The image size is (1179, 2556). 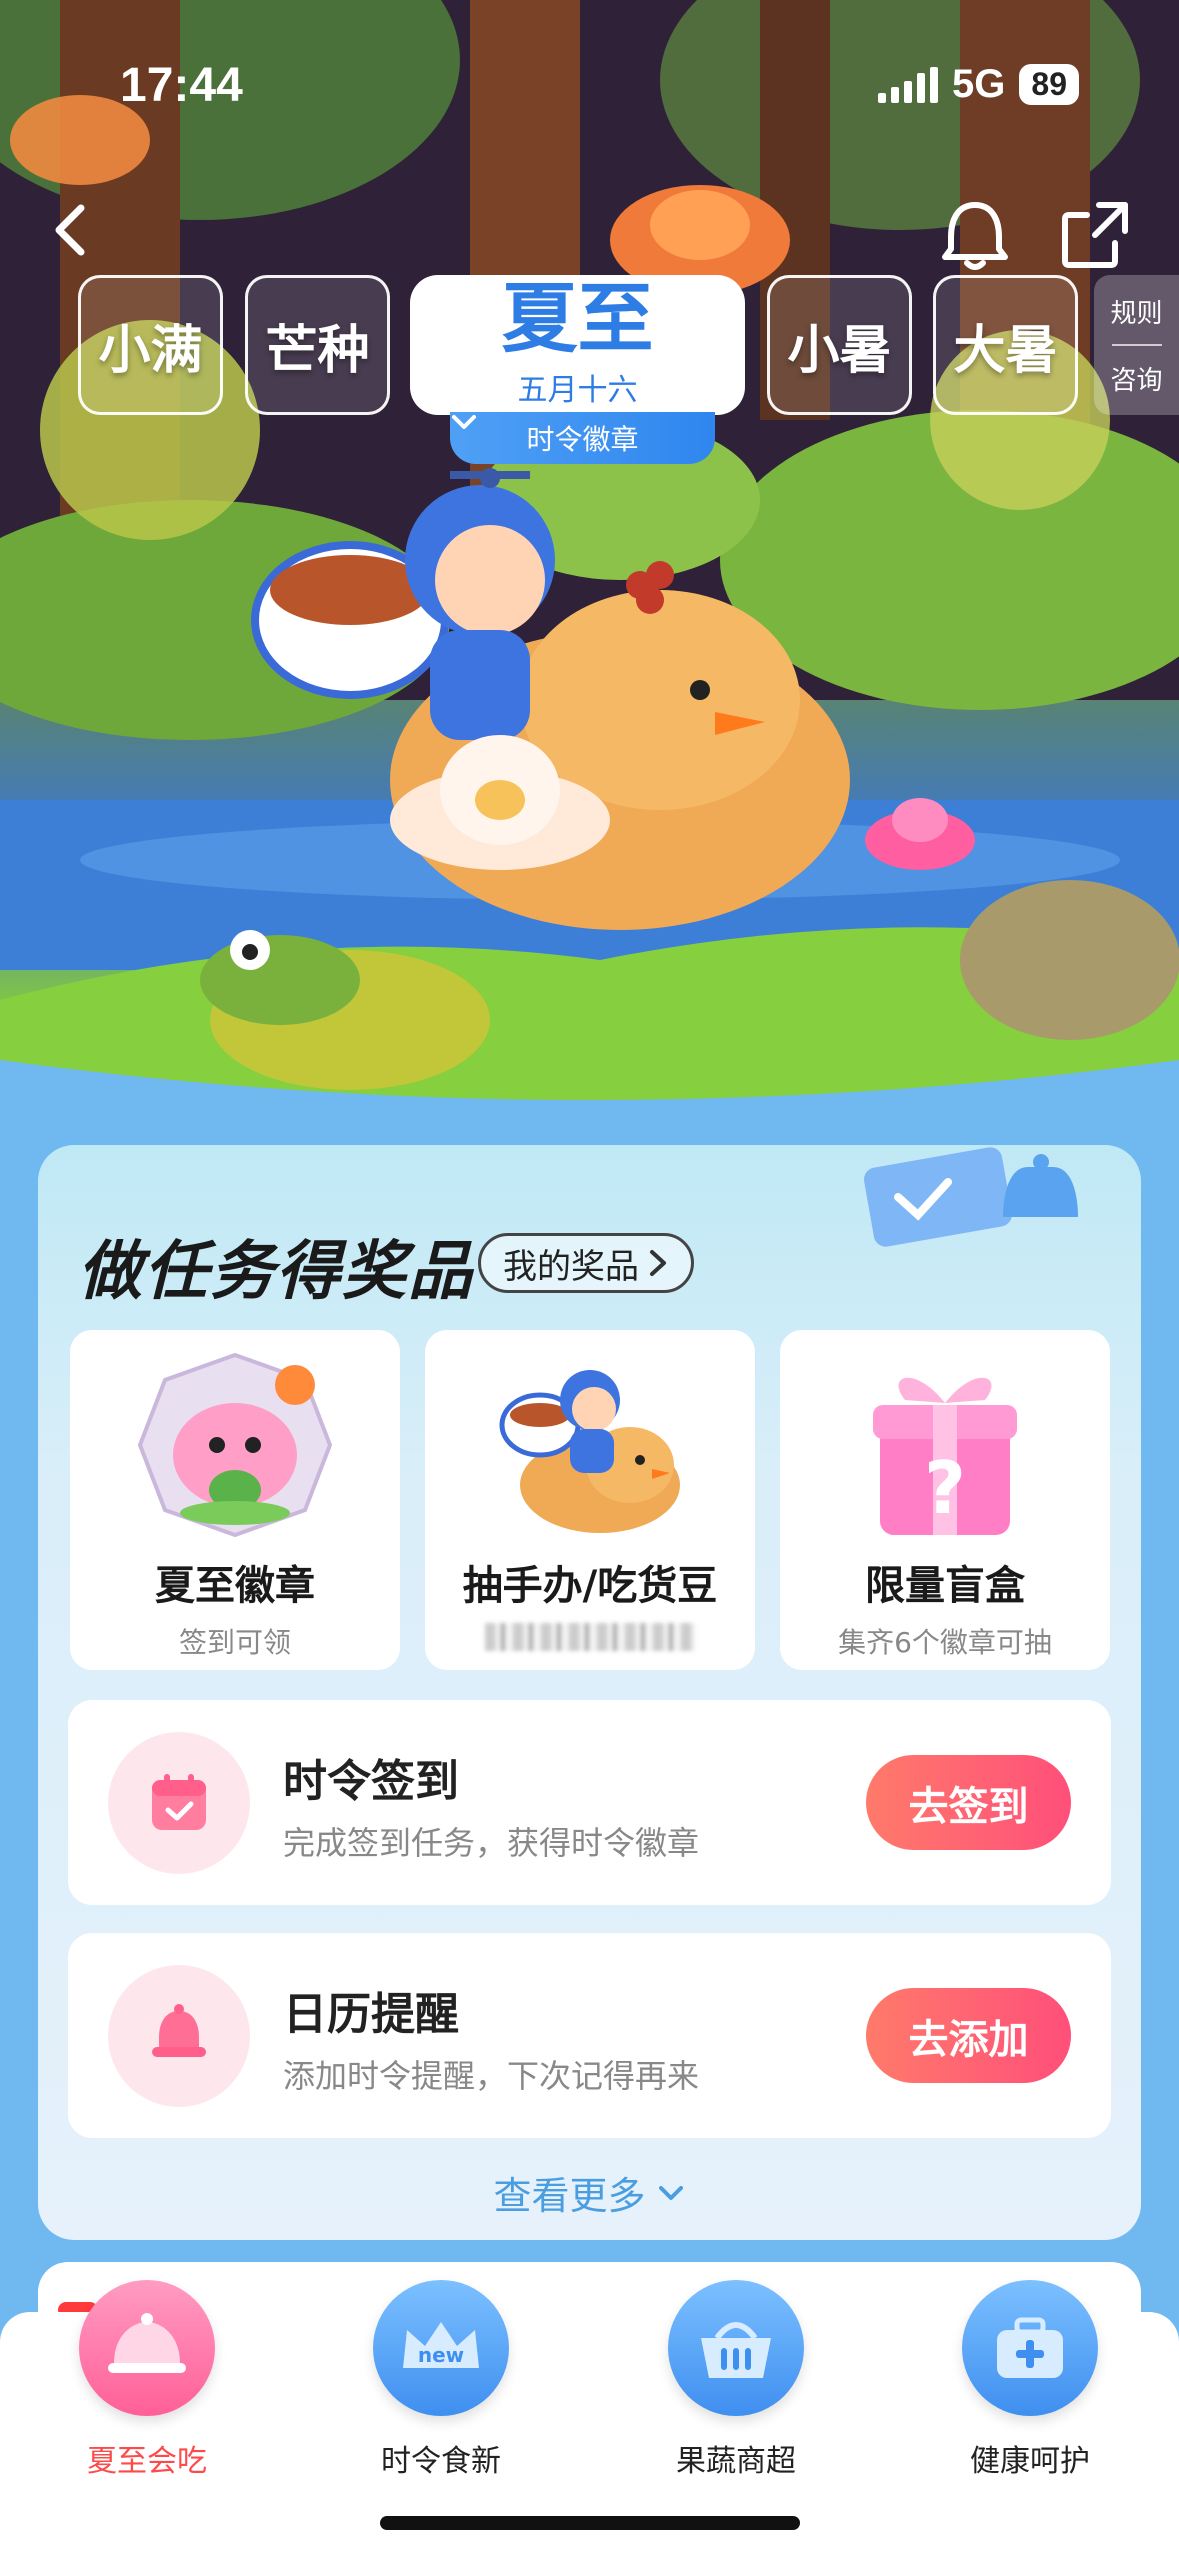 What do you see at coordinates (589, 2035) in the screenshot?
I see `task-row-reminder: 日历提醒 添加时令提醒，下次记得再来 去添加` at bounding box center [589, 2035].